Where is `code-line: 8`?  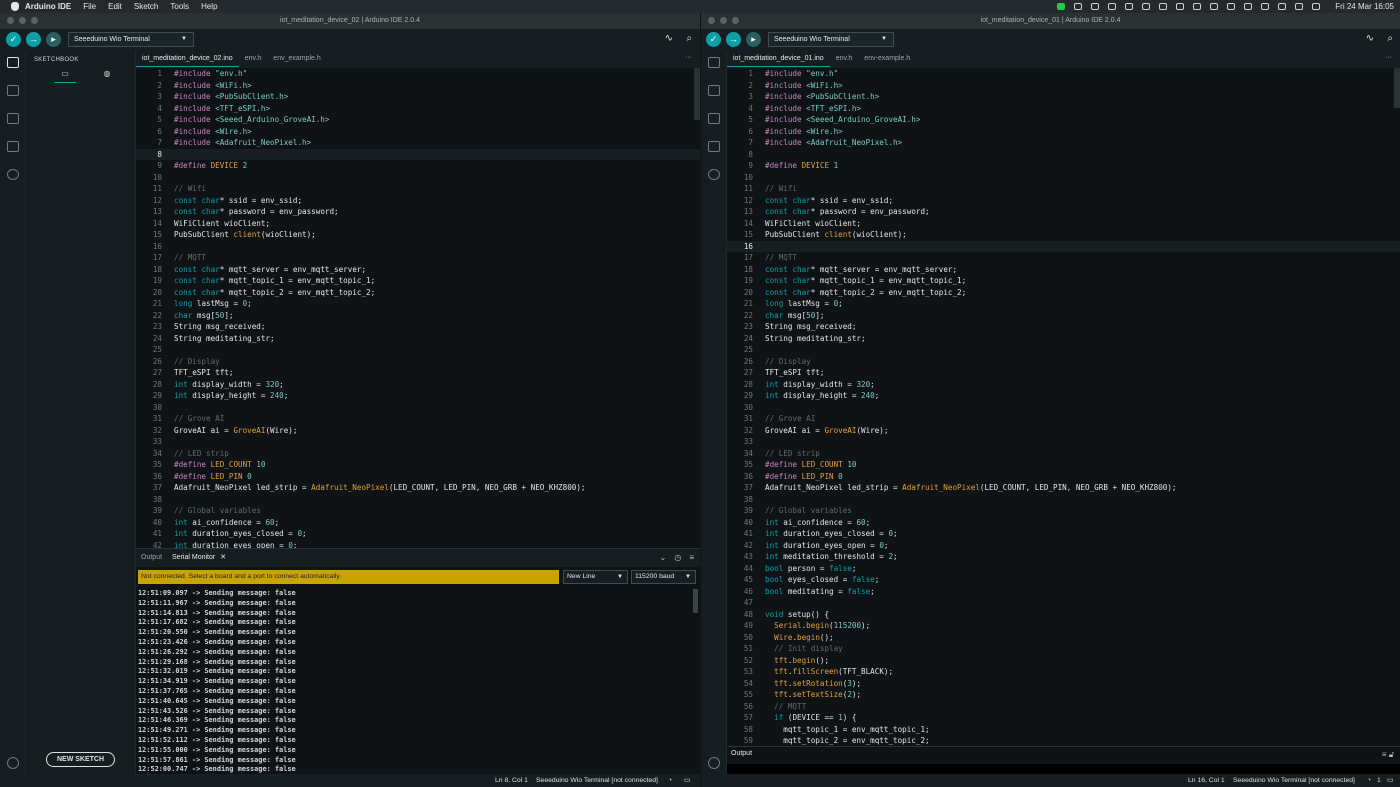
code-line: 8 is located at coordinates (1063, 155).